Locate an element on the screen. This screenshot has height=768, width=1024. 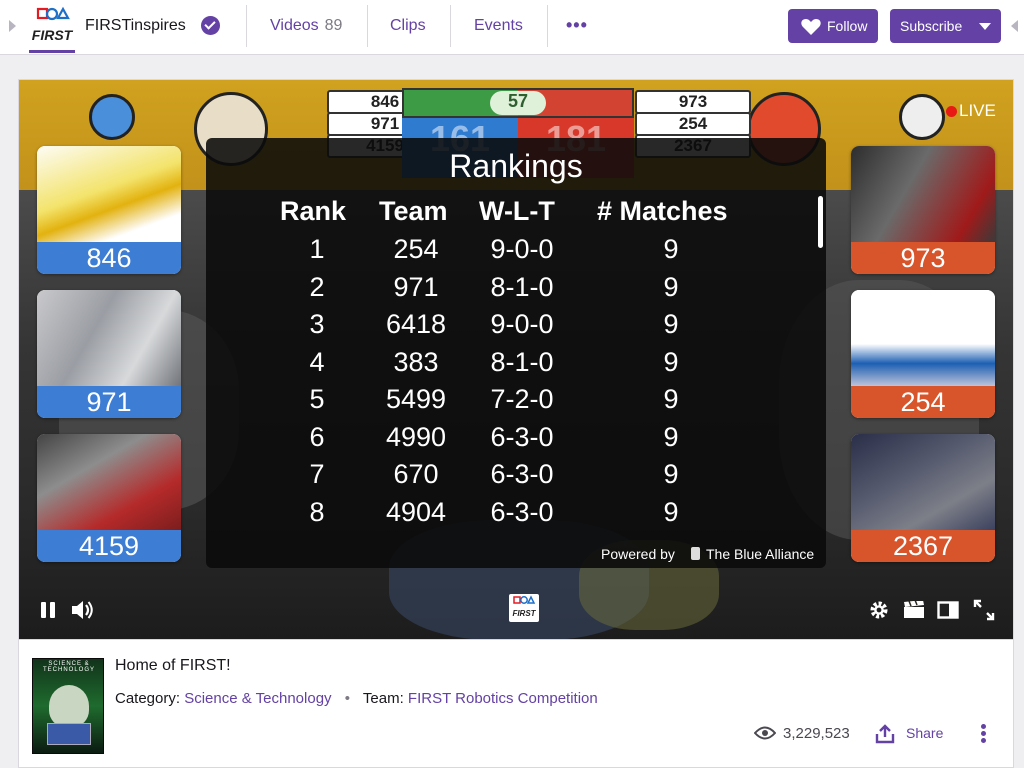
eye-icon is located at coordinates (765, 733).